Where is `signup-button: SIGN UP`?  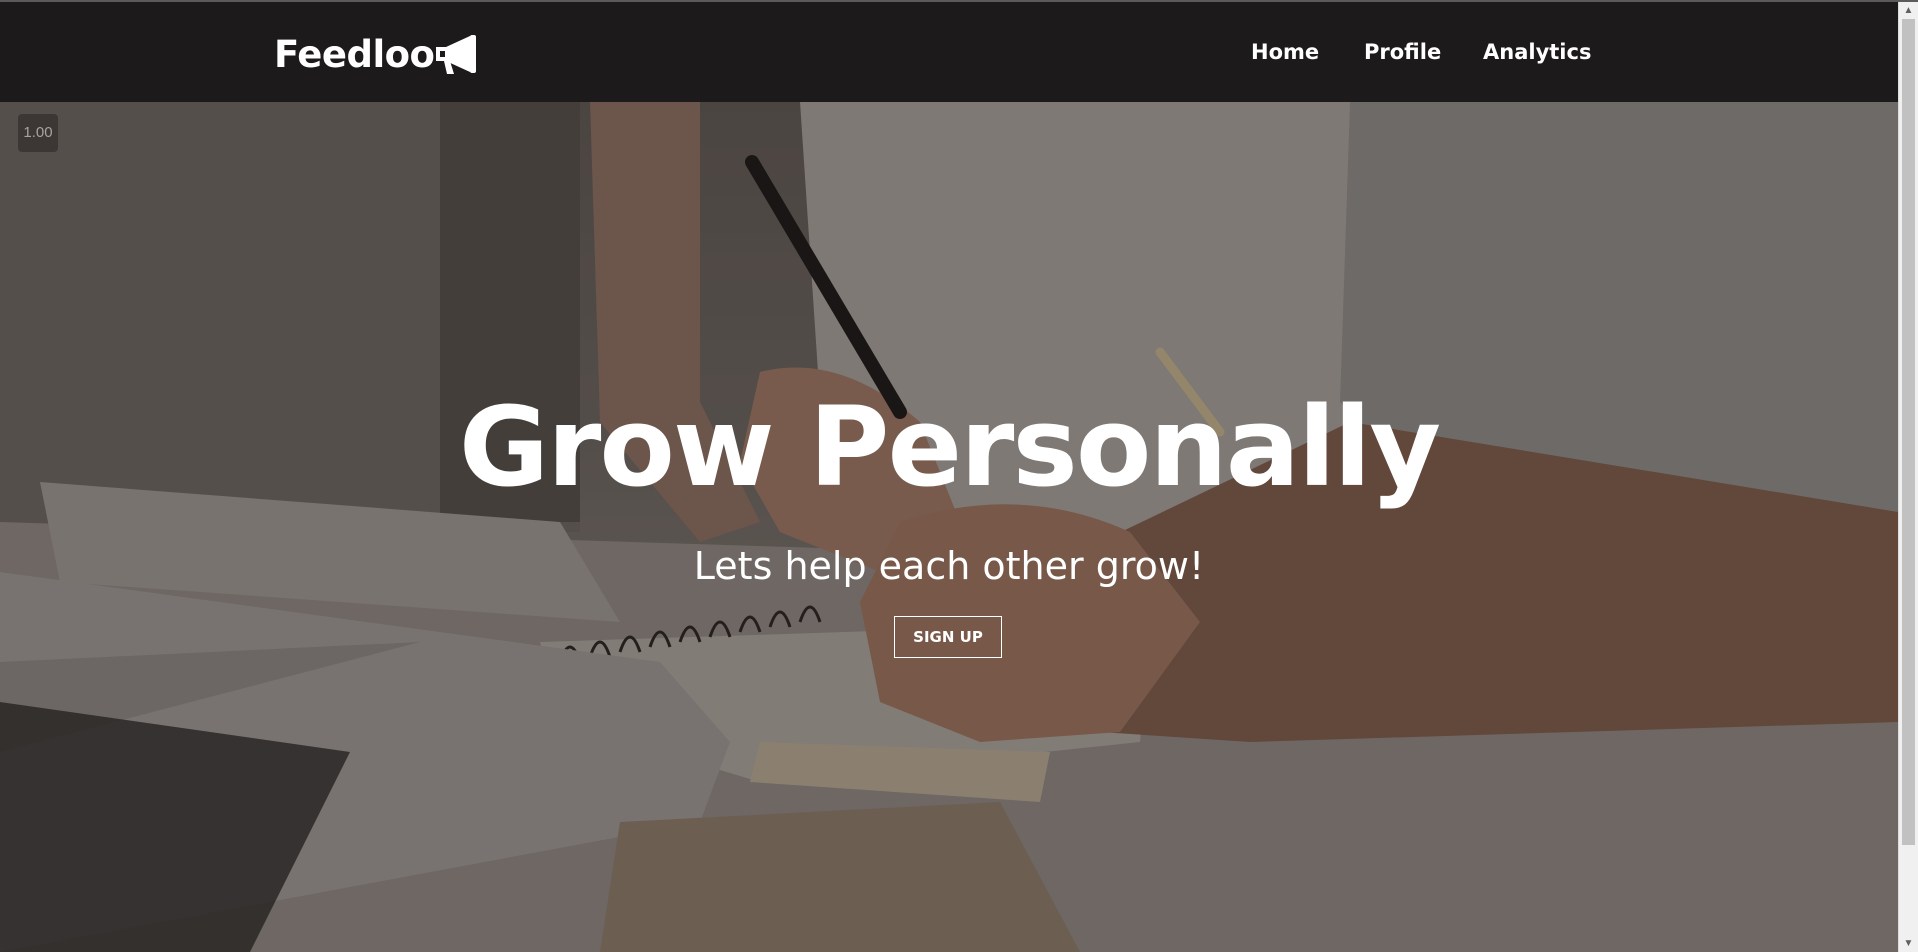 signup-button: SIGN UP is located at coordinates (948, 637).